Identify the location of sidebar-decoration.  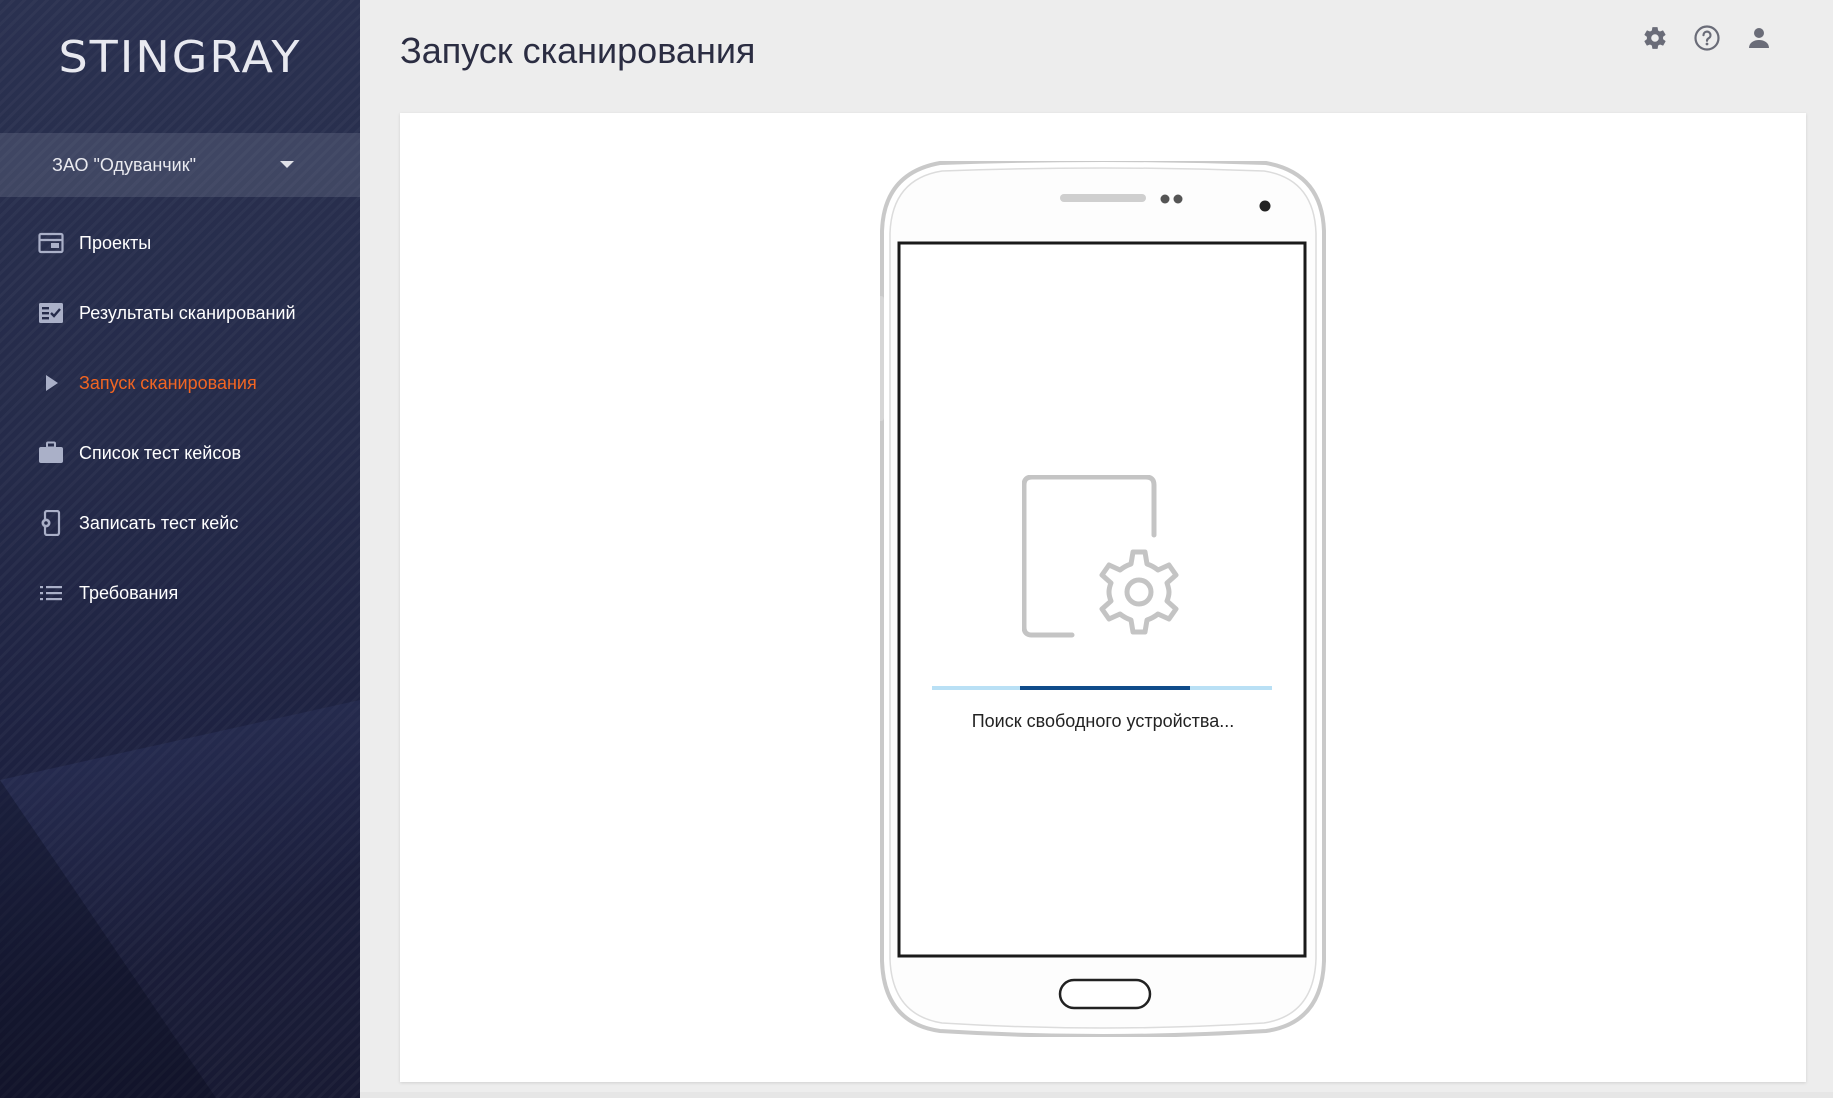
(180, 899).